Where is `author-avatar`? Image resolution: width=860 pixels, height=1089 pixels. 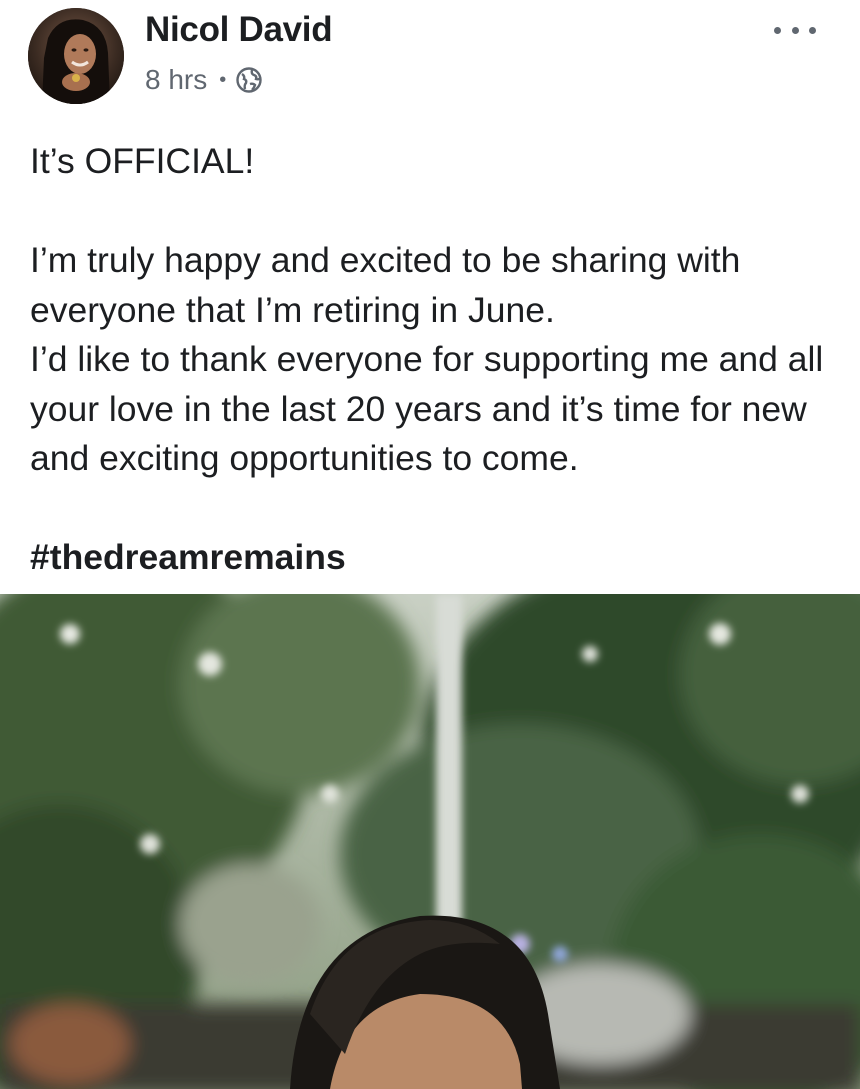
author-avatar is located at coordinates (76, 56).